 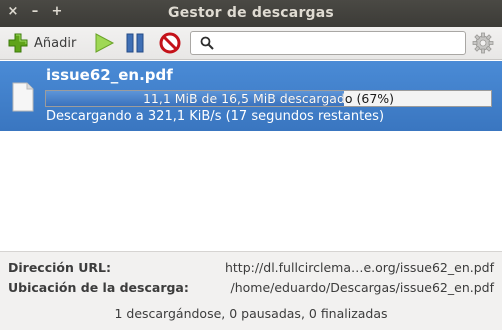 I want to click on gear-icon, so click(x=483, y=43).